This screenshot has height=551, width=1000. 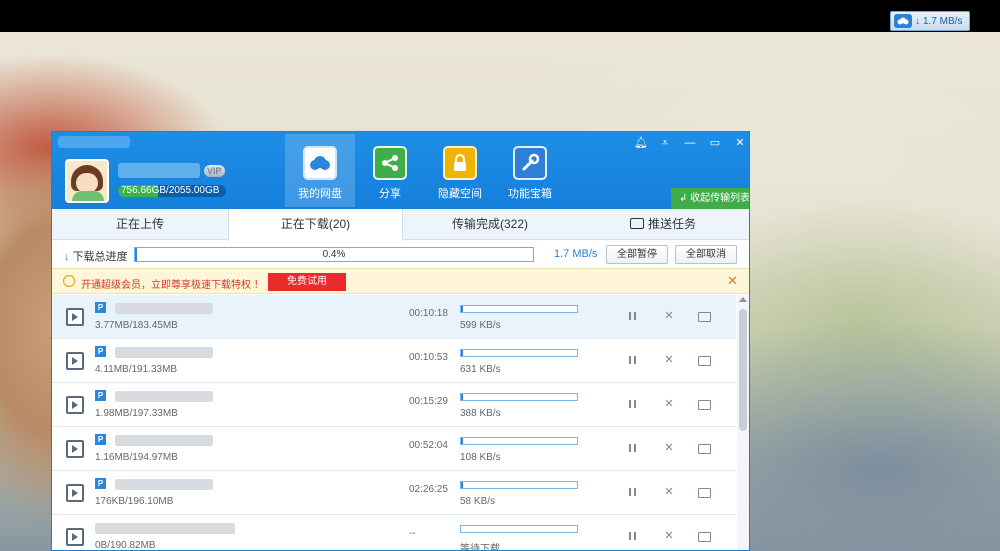 I want to click on total-progress-label: ↓ 下载总进度, so click(x=96, y=257).